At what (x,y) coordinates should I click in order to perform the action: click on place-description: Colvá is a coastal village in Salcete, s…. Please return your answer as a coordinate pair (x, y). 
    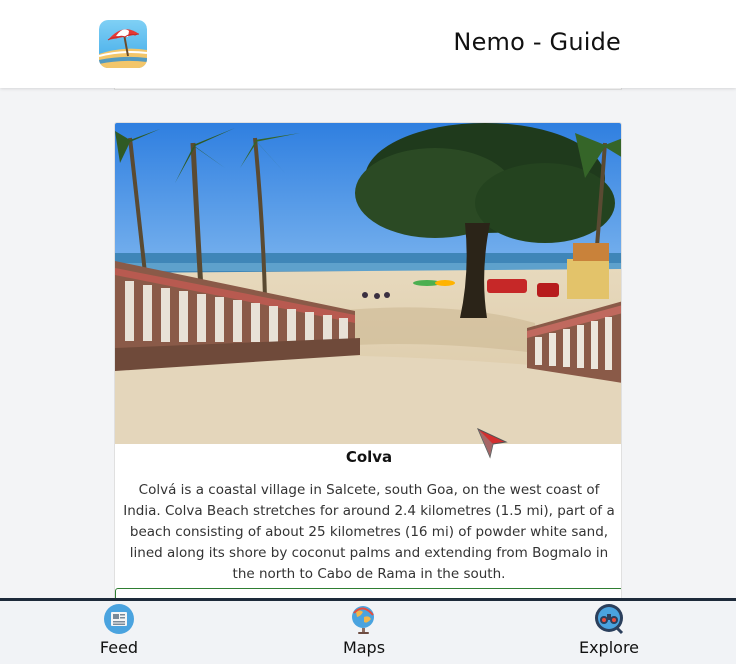
    Looking at the image, I should click on (369, 532).